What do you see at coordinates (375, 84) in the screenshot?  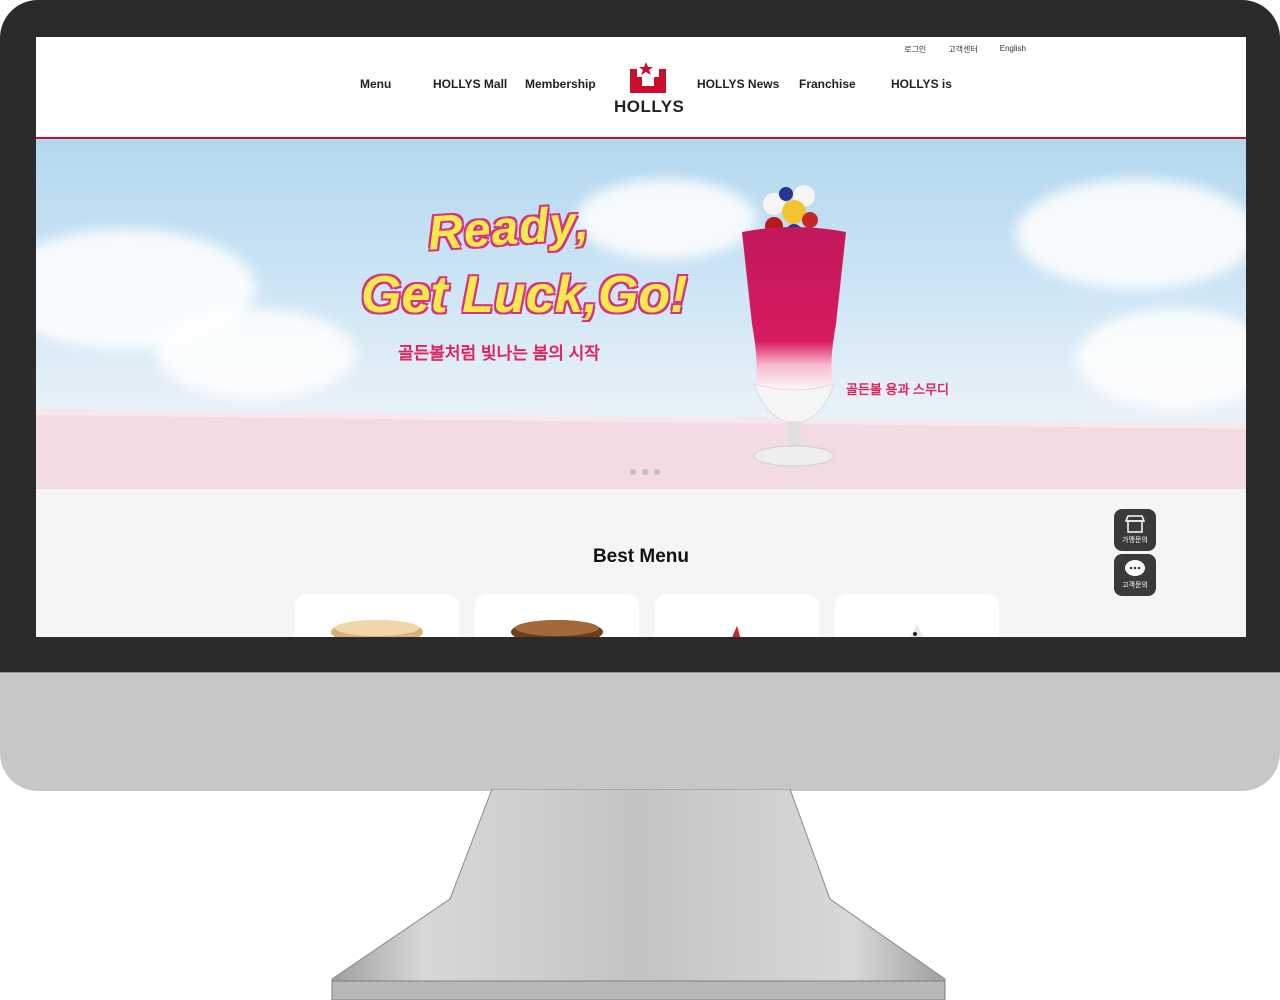 I see `nav-menu: Menu` at bounding box center [375, 84].